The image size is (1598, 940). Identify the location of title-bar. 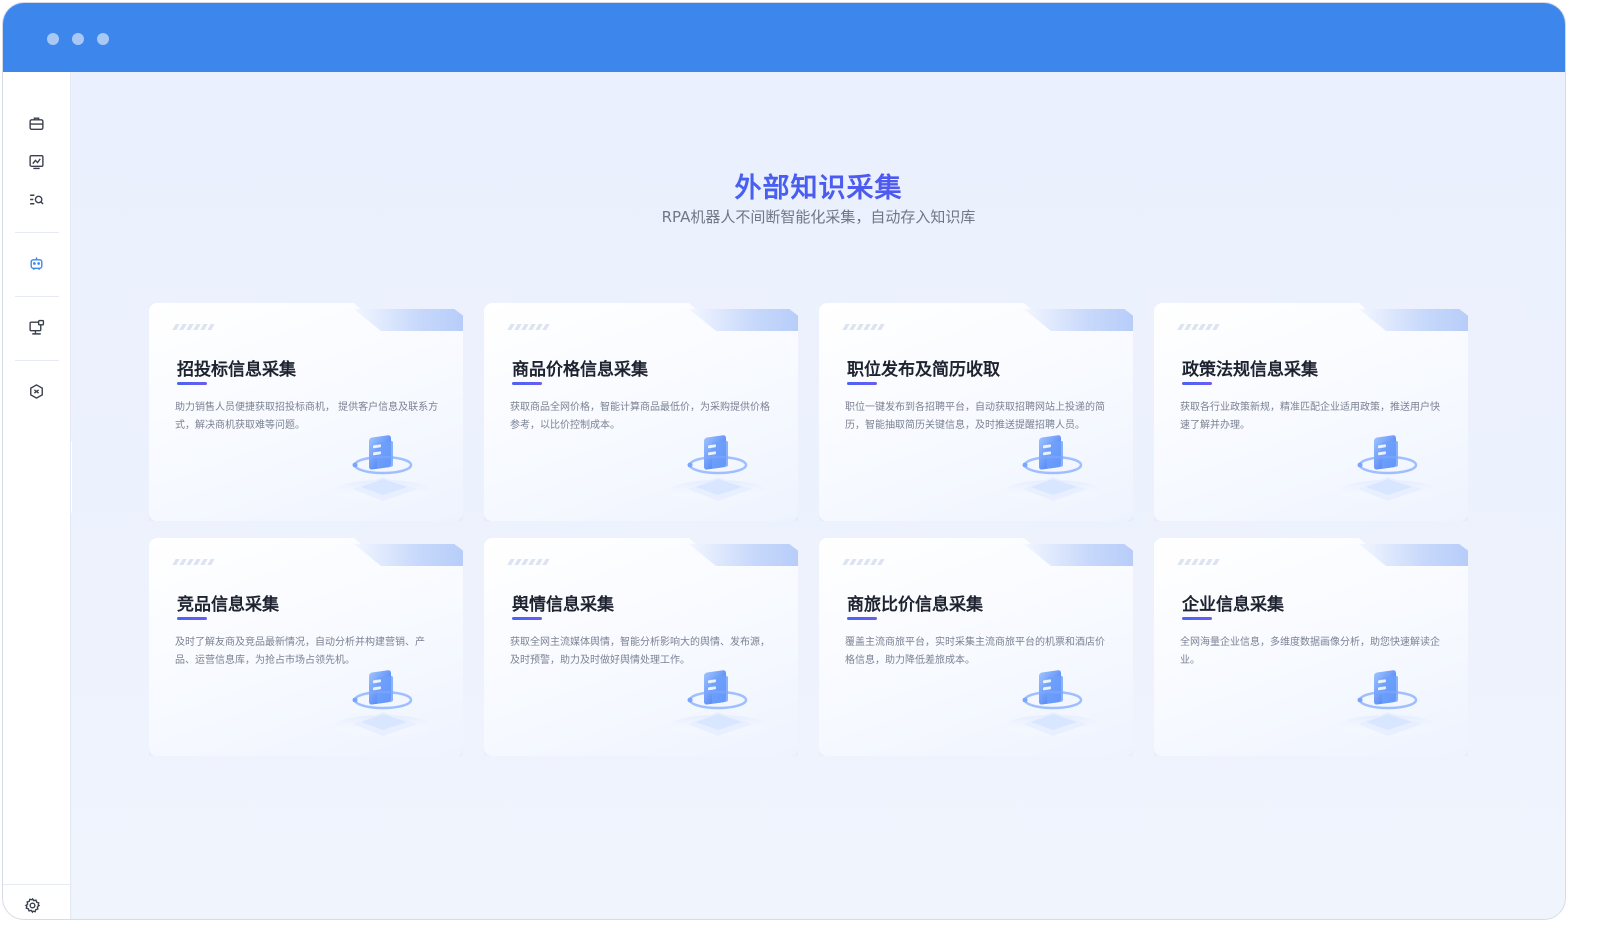
(784, 37).